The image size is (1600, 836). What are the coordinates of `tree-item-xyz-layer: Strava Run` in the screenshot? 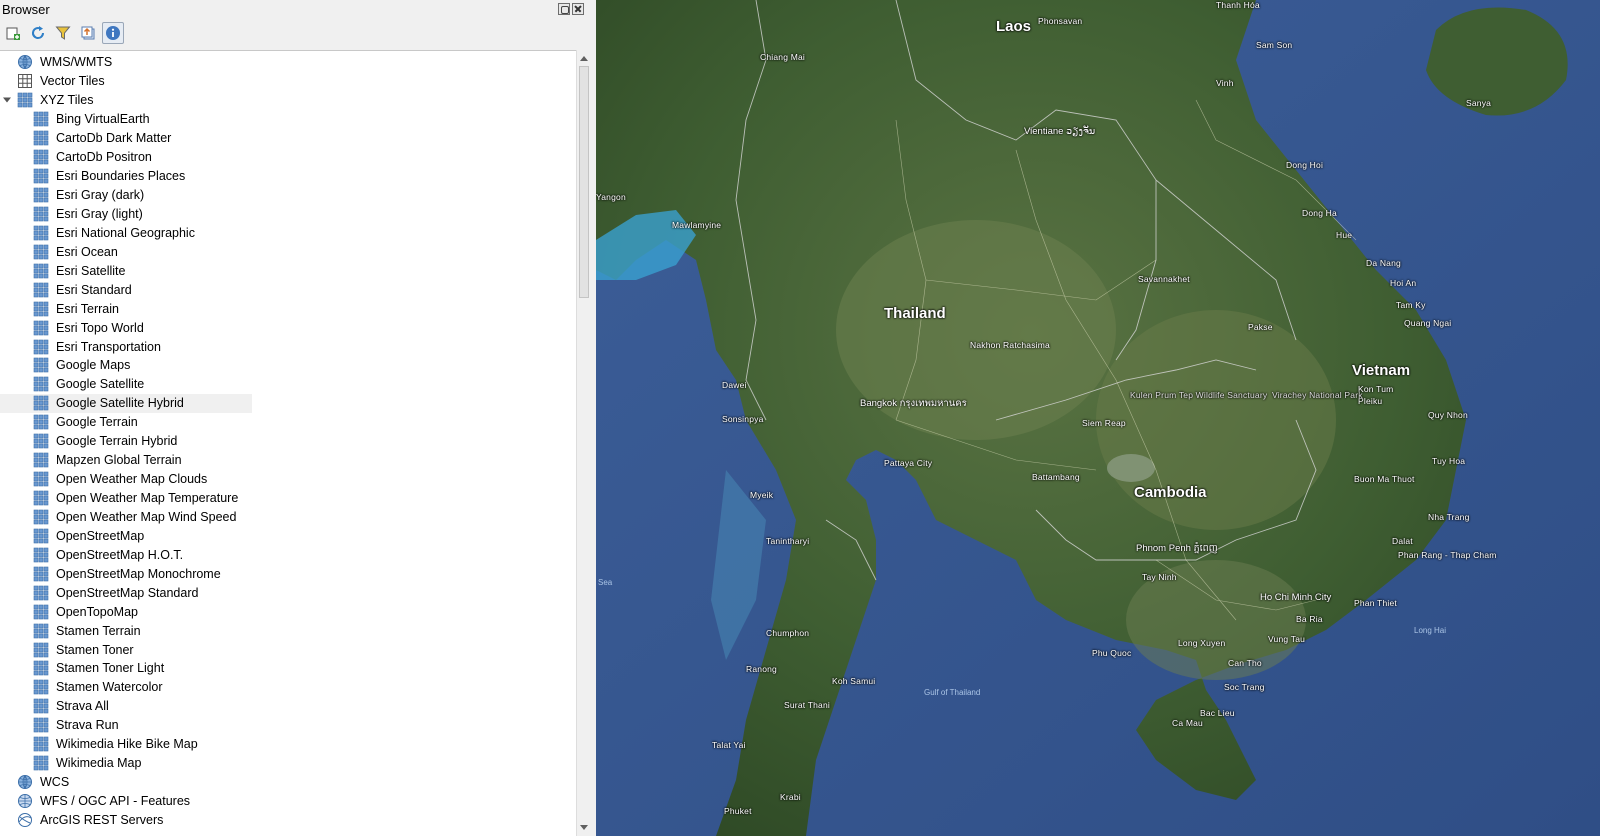 It's located at (283, 725).